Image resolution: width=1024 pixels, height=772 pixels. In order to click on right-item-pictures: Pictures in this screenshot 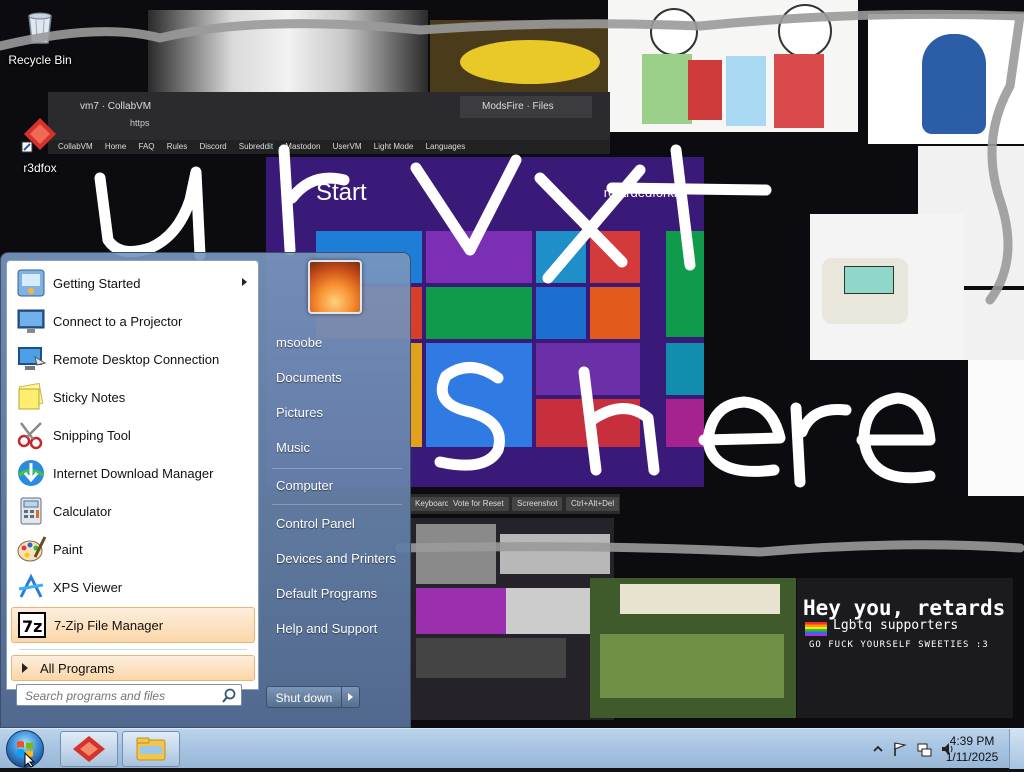, I will do `click(341, 413)`.